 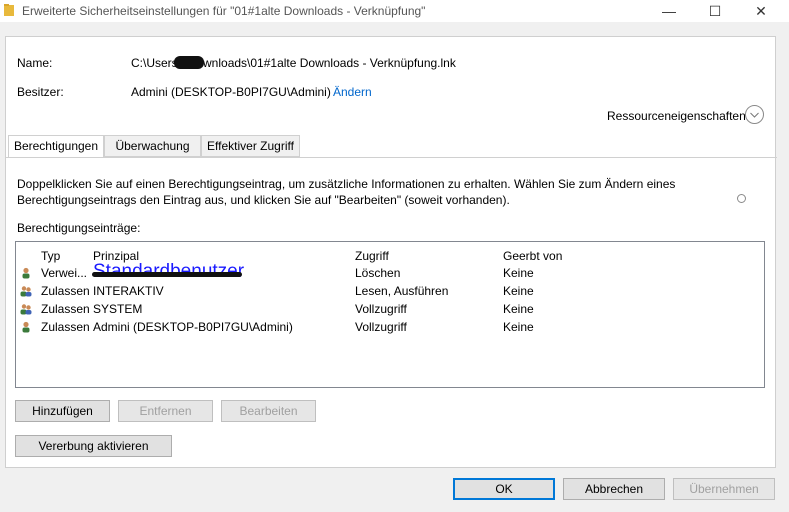 What do you see at coordinates (532, 256) in the screenshot?
I see `column-header-inherited: Geerbt von` at bounding box center [532, 256].